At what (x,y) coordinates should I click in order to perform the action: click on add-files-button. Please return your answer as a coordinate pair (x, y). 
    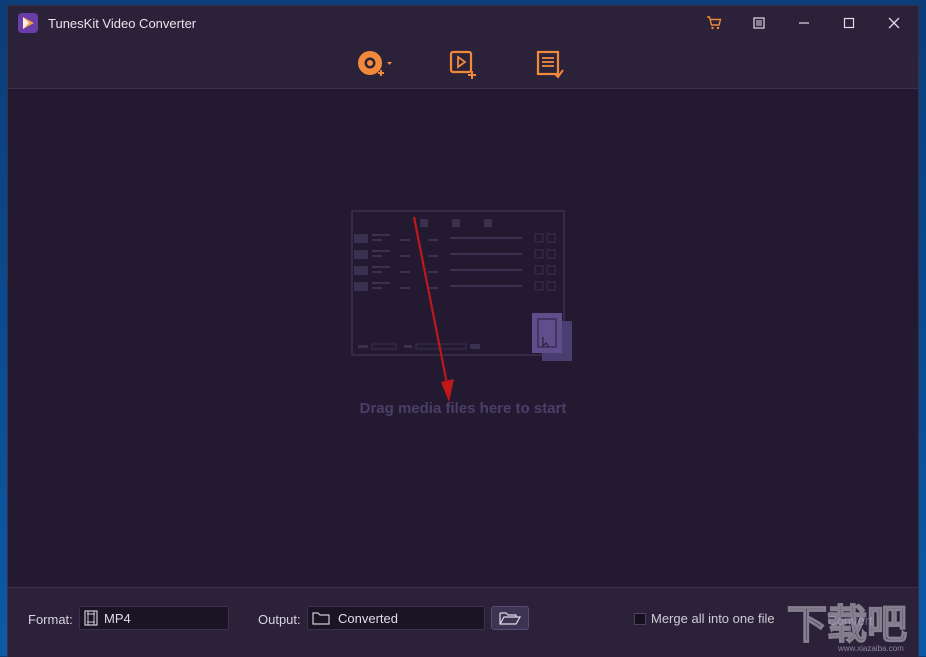
    Looking at the image, I should click on (462, 65).